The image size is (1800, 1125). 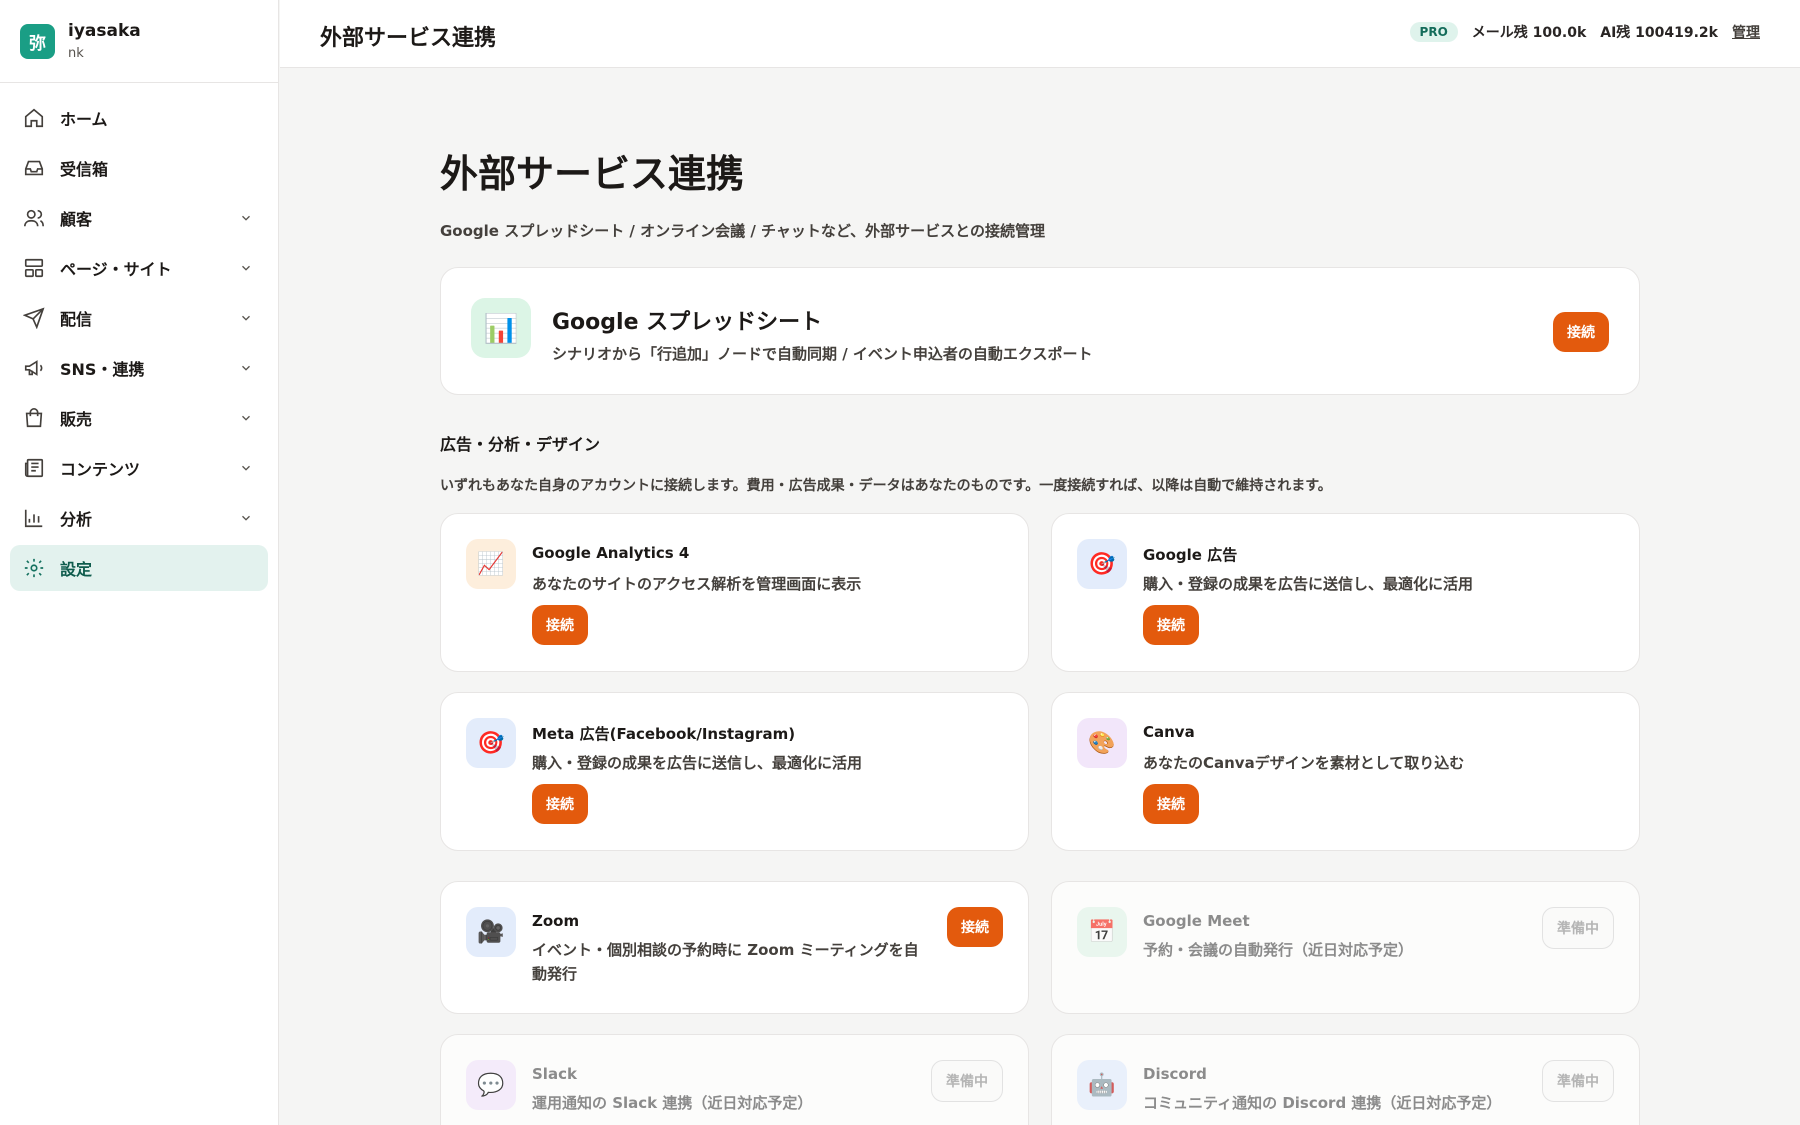 What do you see at coordinates (139, 218) in the screenshot?
I see `sidebar-item-customers: 顧客` at bounding box center [139, 218].